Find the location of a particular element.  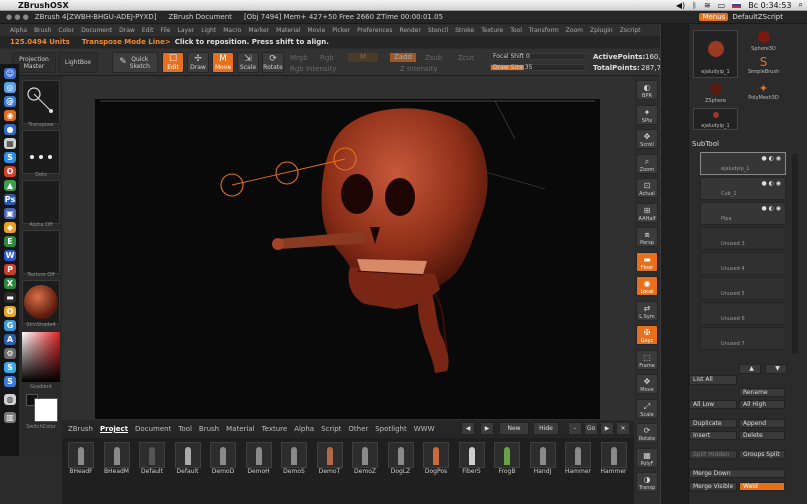

subtool-row: ● ◐ ◉ ejaludyip_1 is located at coordinates (743, 163).